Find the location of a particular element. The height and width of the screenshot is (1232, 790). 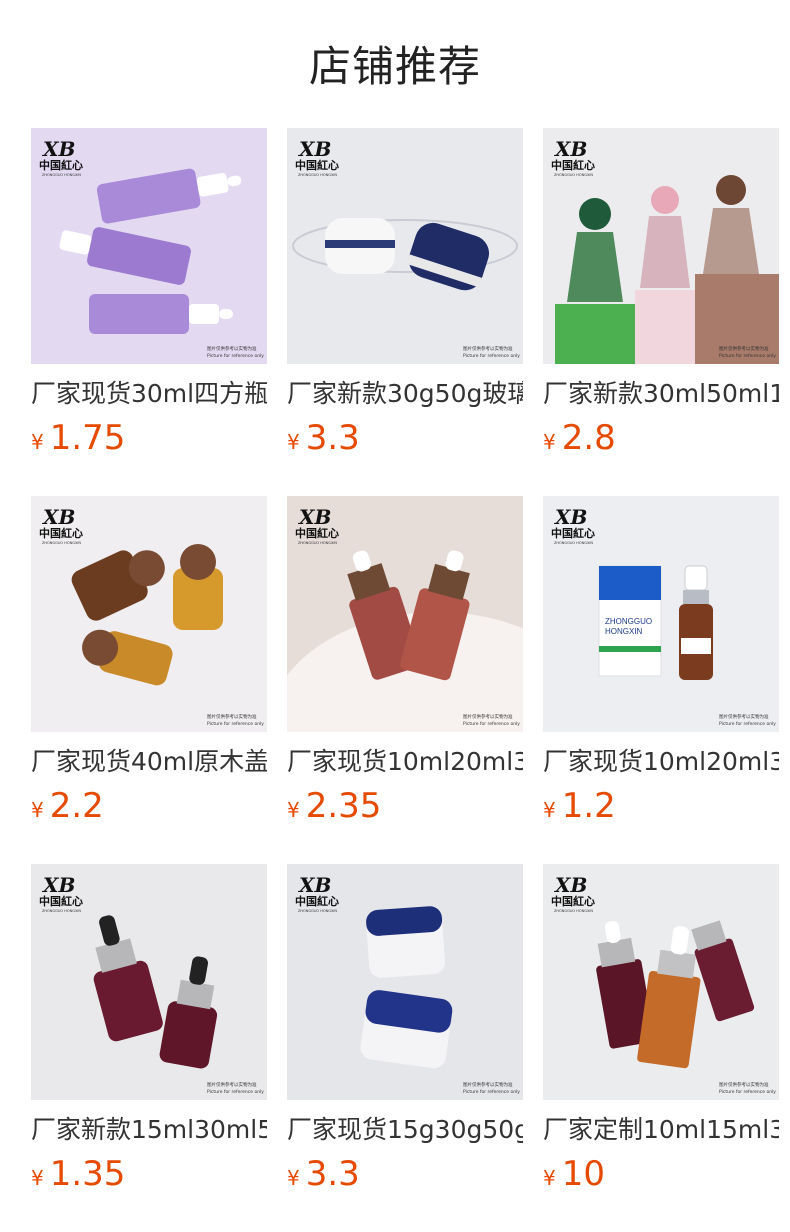

product-price: ¥2.2 is located at coordinates (67, 806).